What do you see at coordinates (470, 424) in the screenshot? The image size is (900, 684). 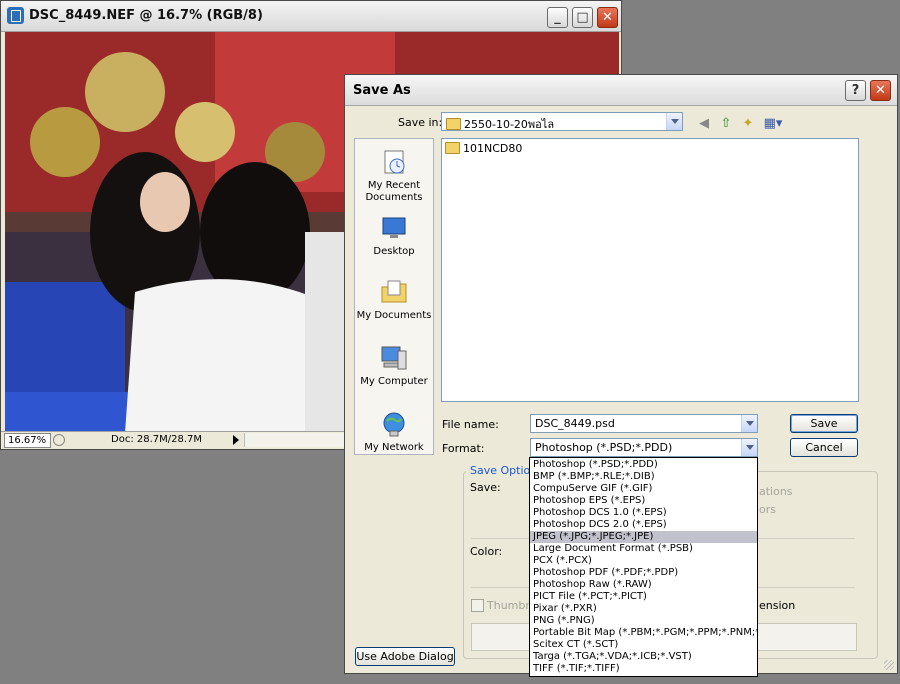 I see `file-name-label: File name:` at bounding box center [470, 424].